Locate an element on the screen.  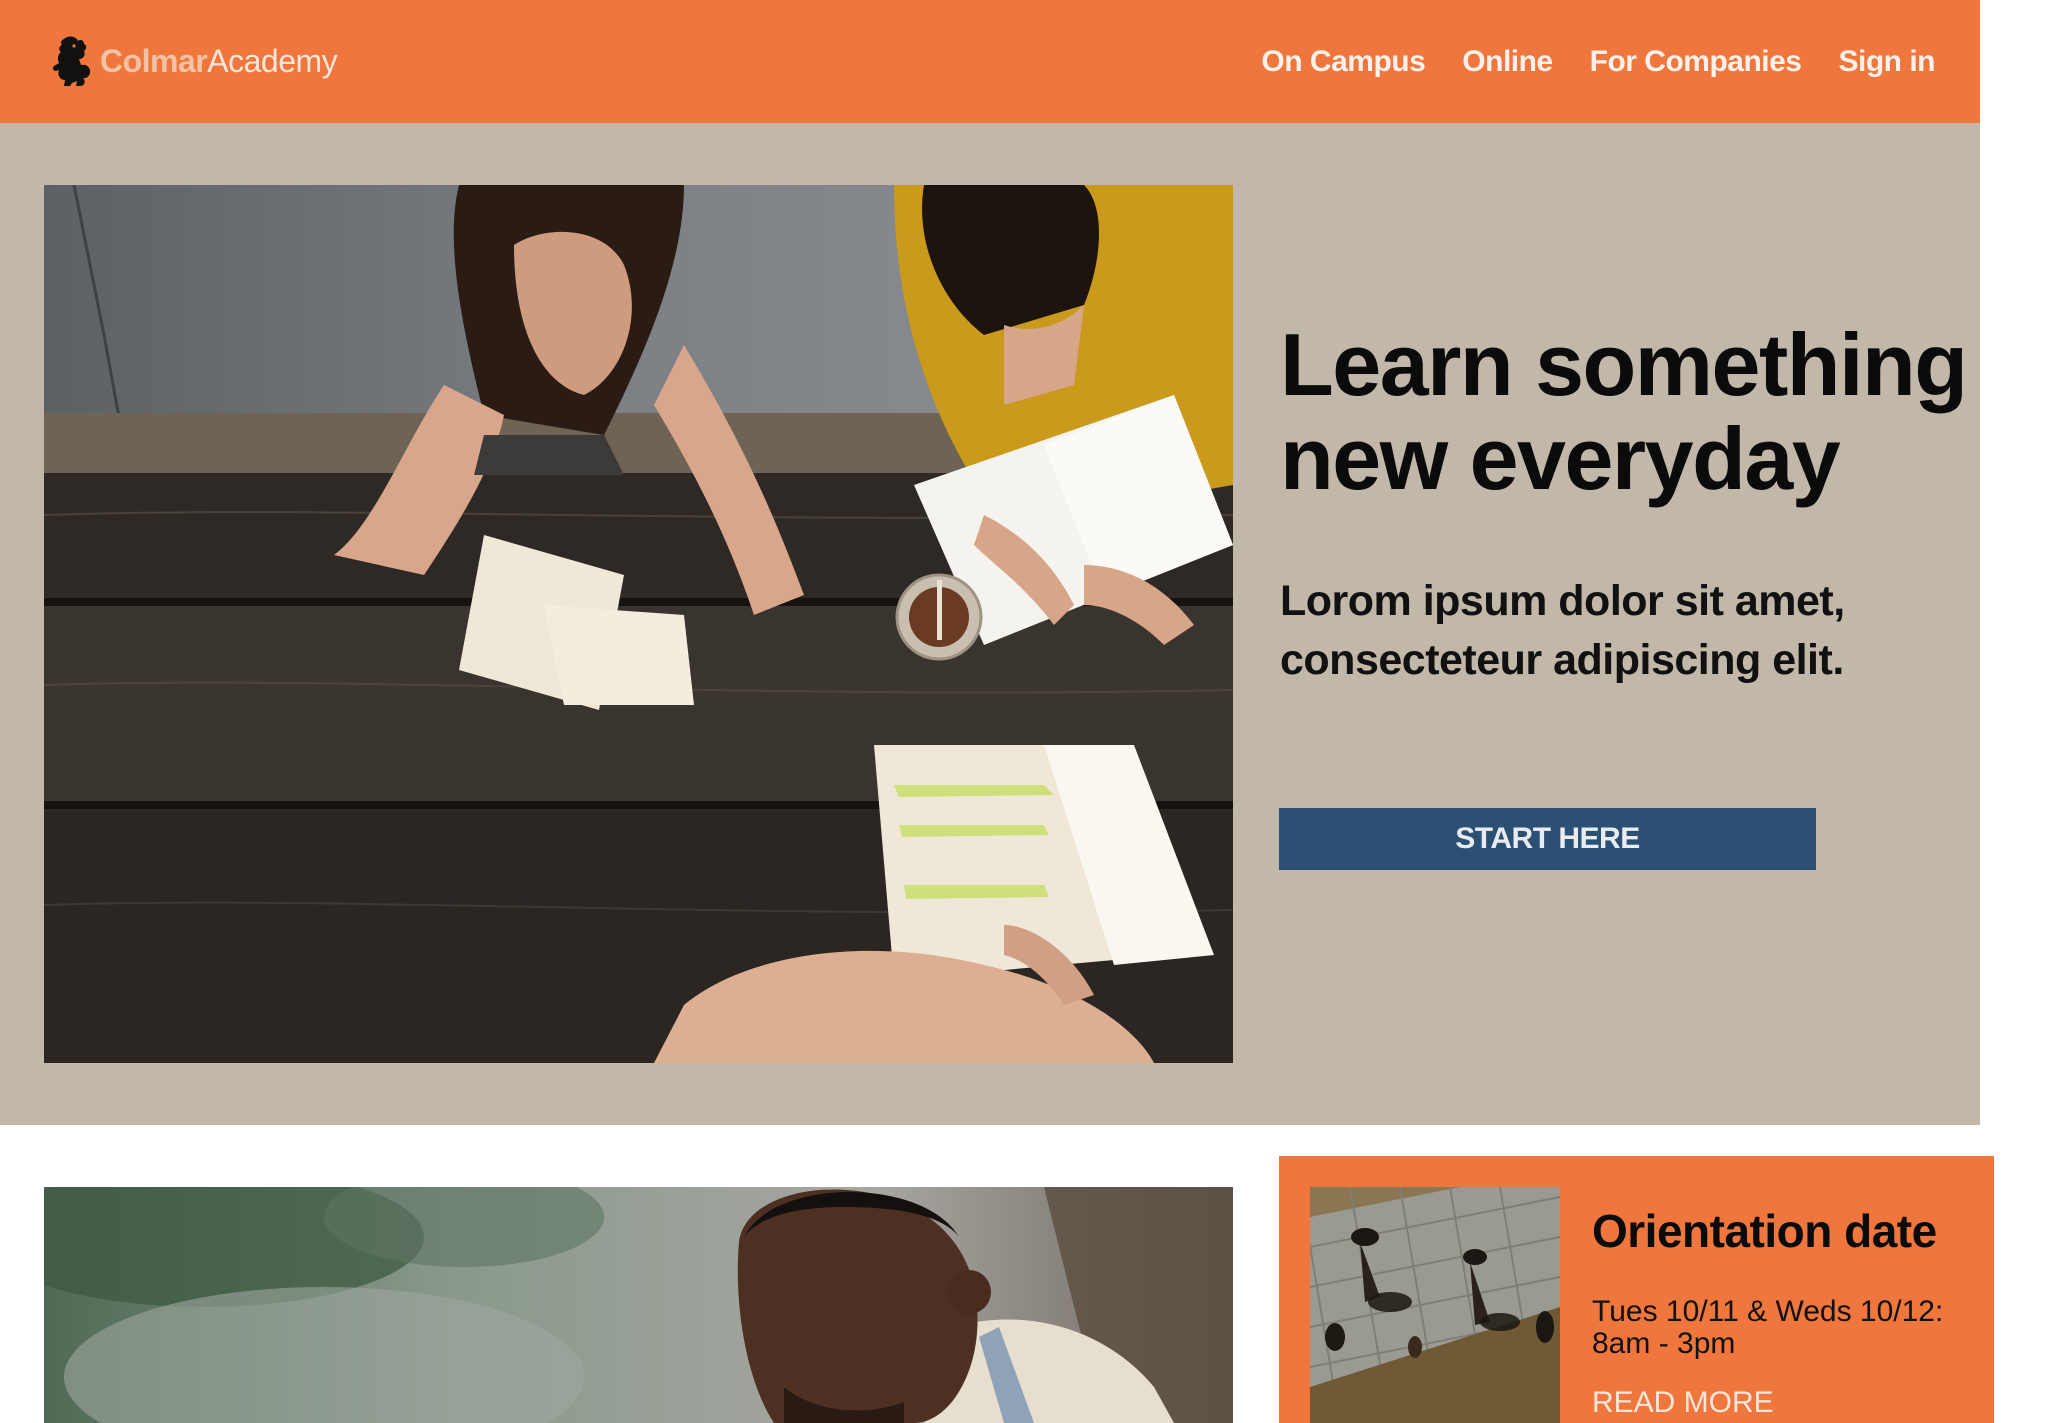
hero-title-line-1: Learn something is located at coordinates (1624, 364).